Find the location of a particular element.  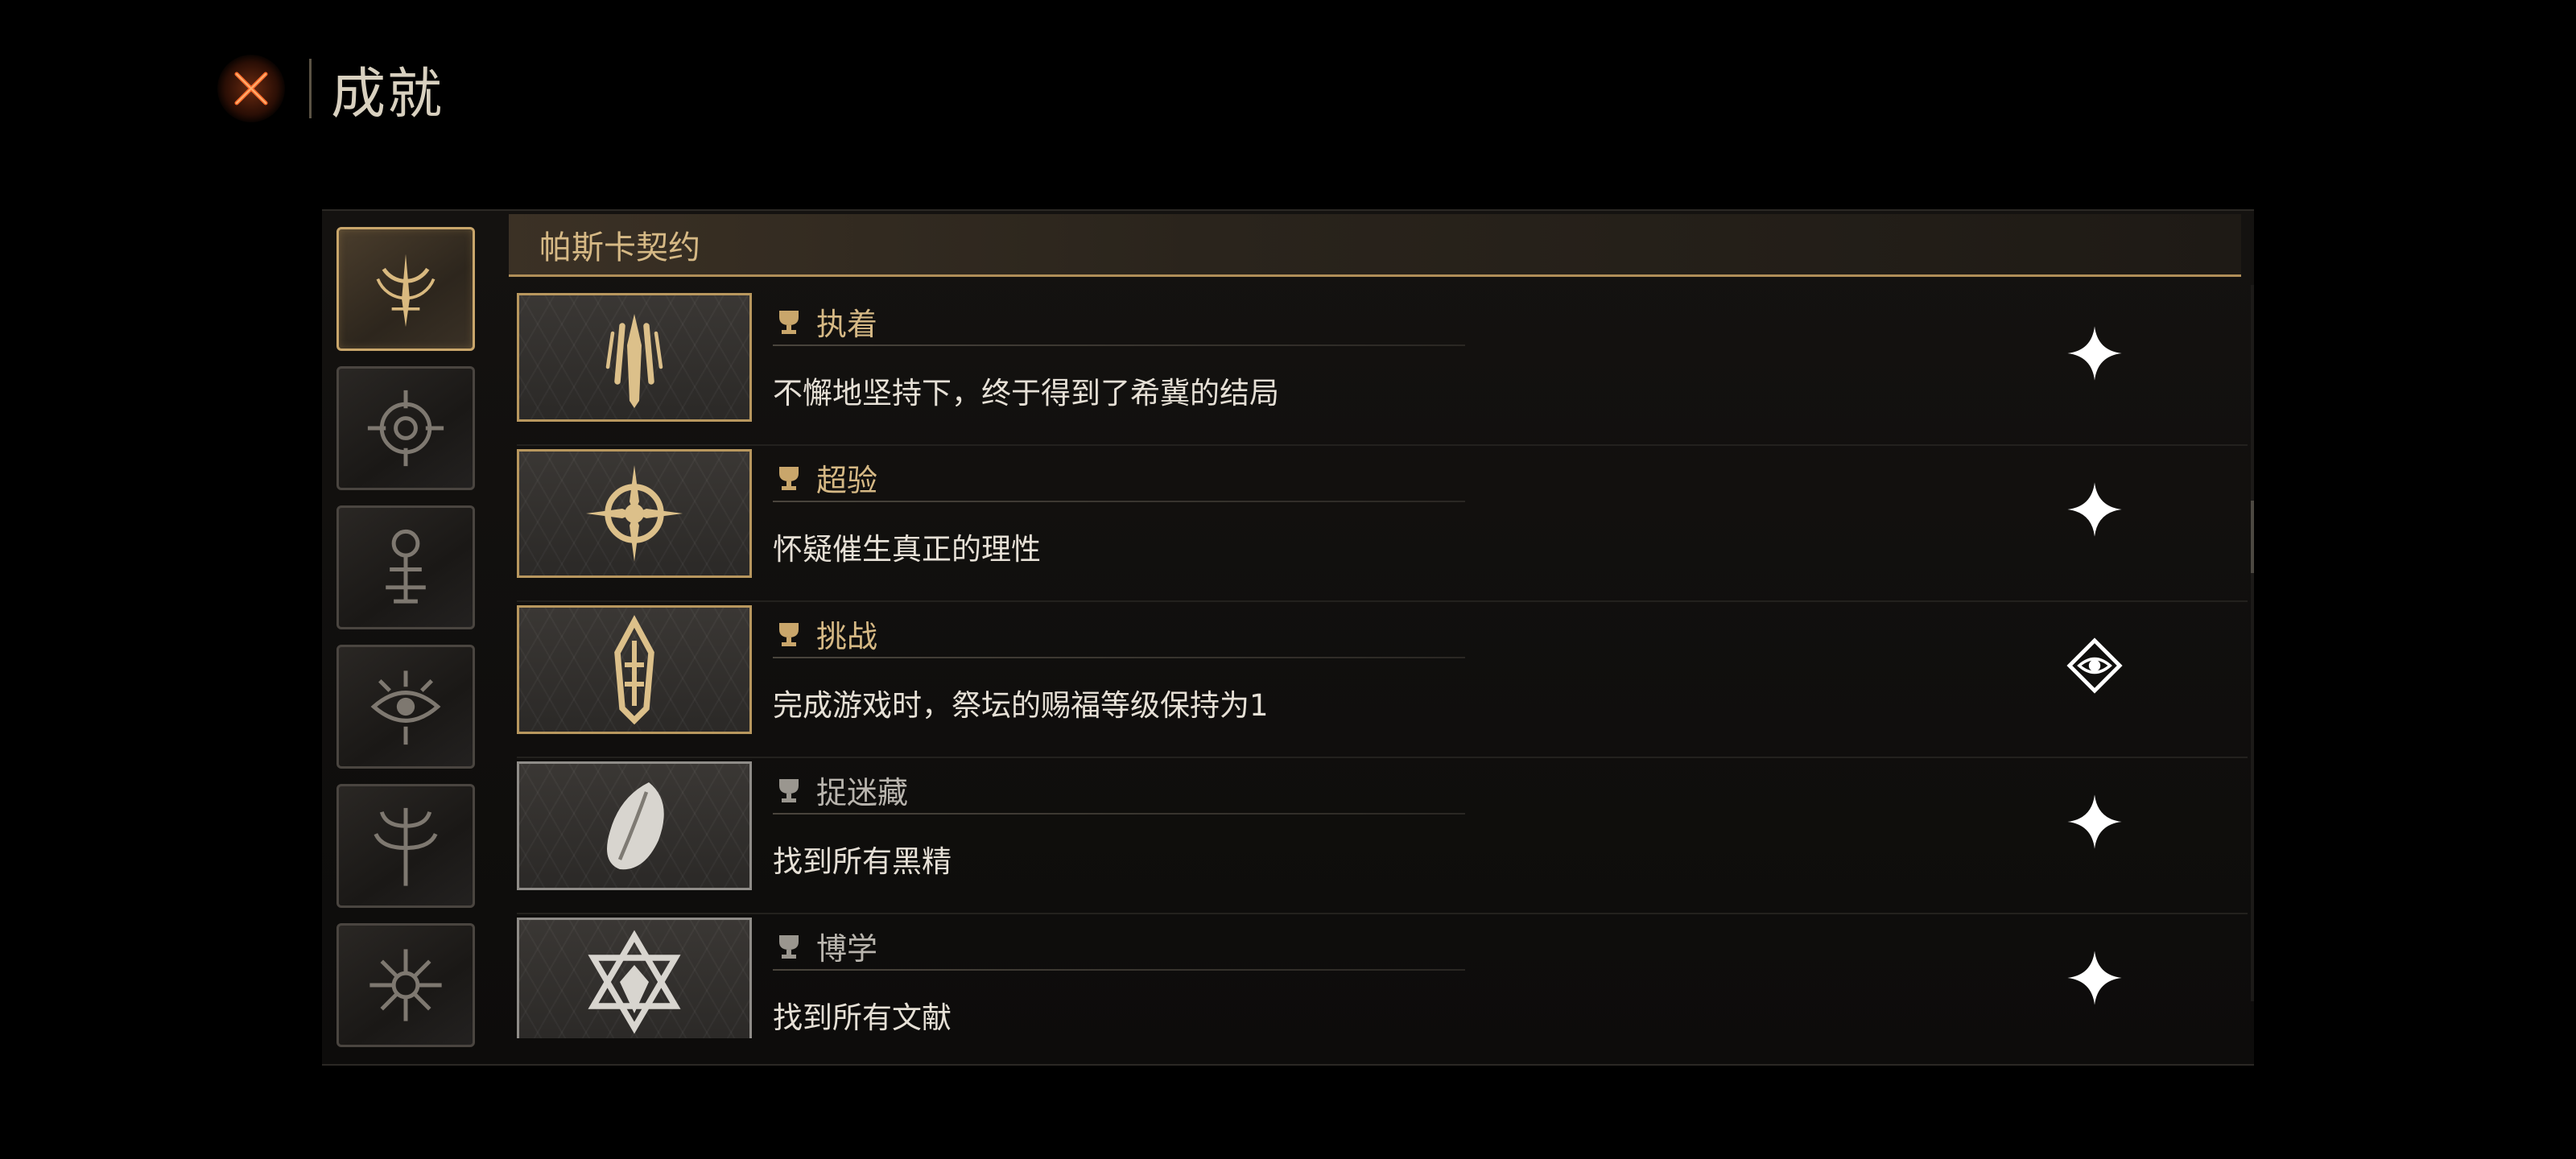

achievement-row: 博学 找到所有文献 is located at coordinates (1382, 976).